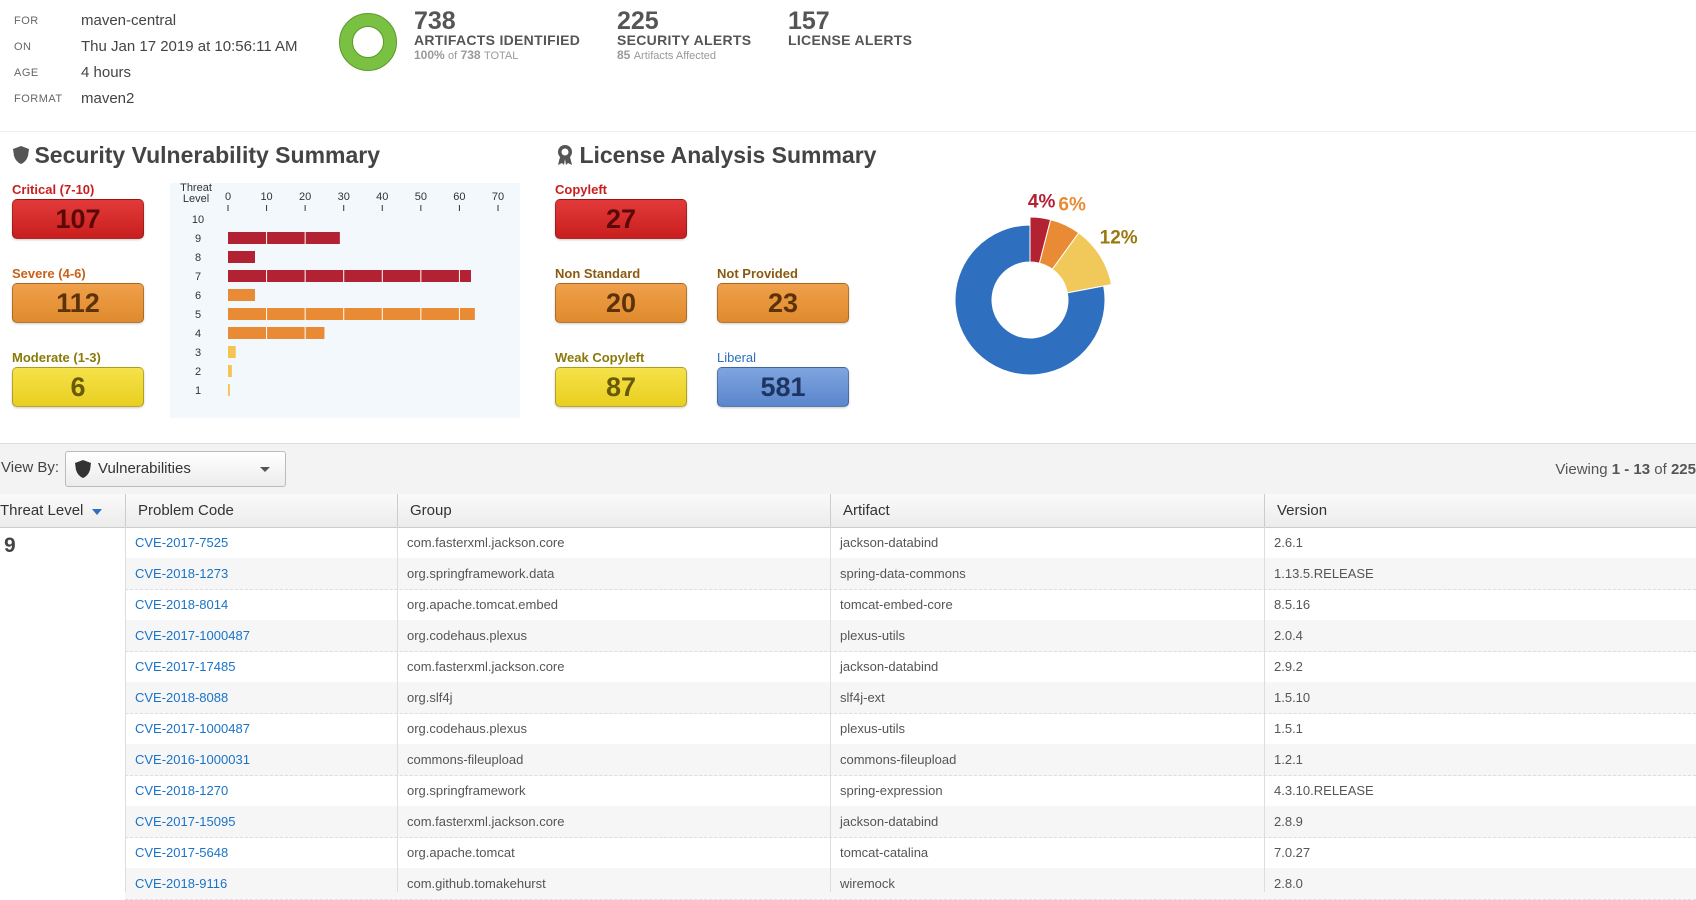 This screenshot has width=1696, height=900. What do you see at coordinates (898, 759) in the screenshot?
I see `artifact-cell: commons-fileupload` at bounding box center [898, 759].